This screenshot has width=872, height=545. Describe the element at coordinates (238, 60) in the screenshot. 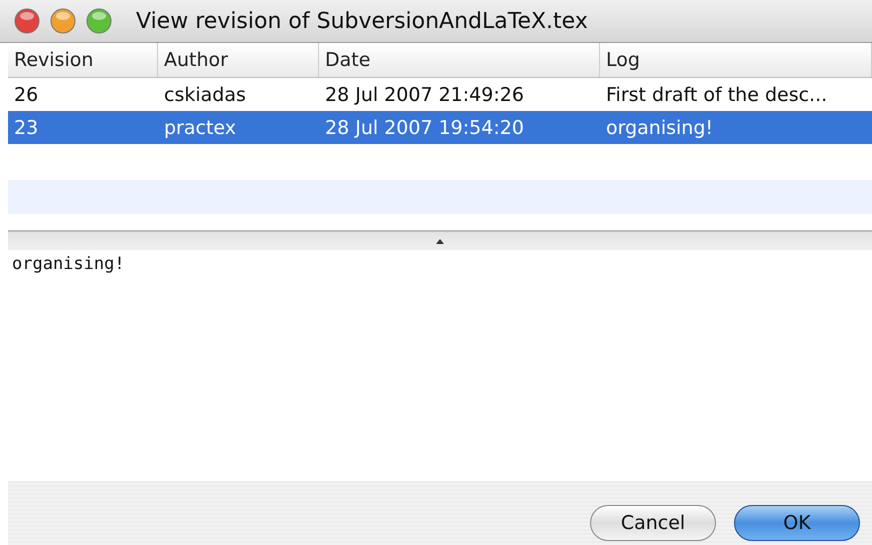

I see `column-header: Author` at that location.